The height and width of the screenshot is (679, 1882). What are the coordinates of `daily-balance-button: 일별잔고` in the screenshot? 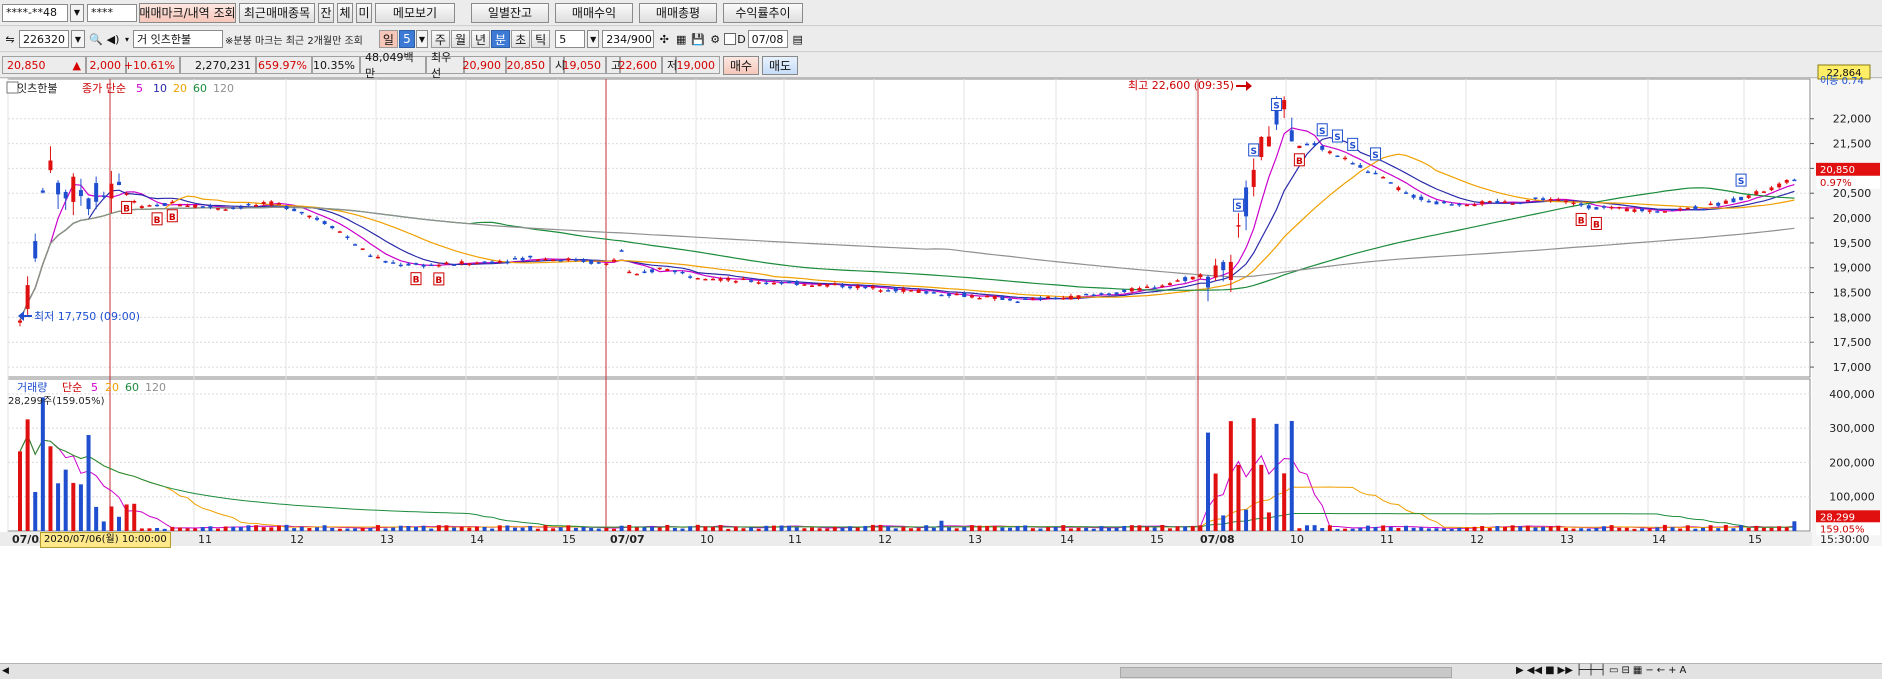 It's located at (510, 12).